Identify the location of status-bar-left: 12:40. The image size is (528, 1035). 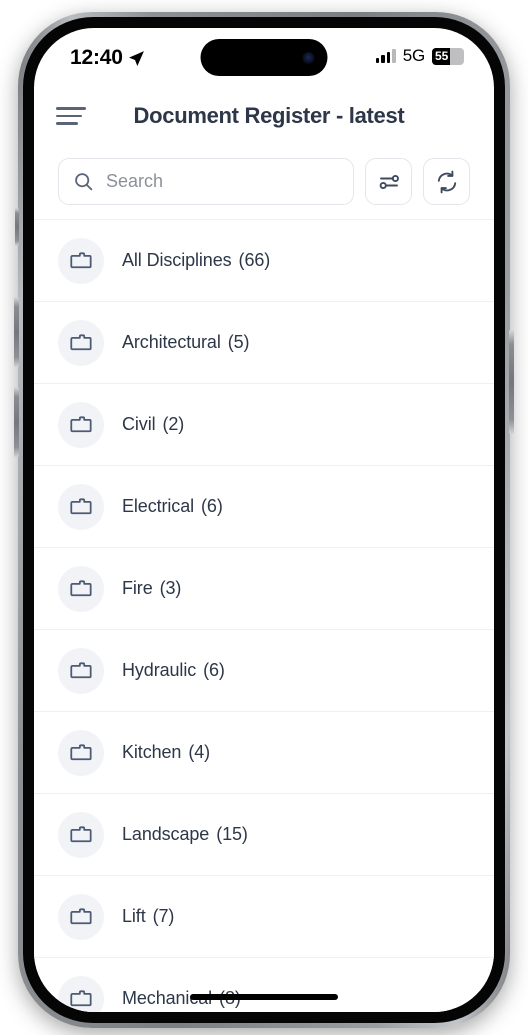
(107, 58).